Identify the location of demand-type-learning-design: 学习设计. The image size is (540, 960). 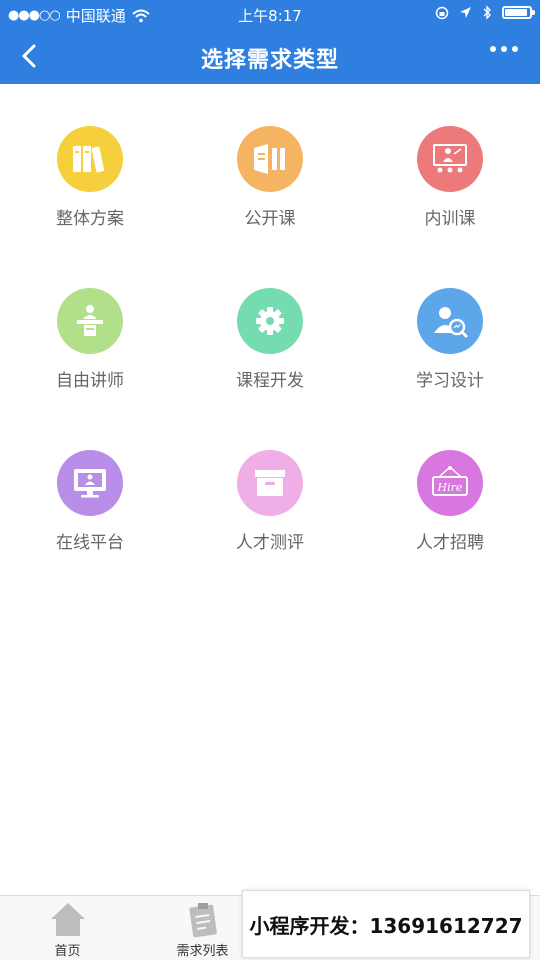
(450, 339).